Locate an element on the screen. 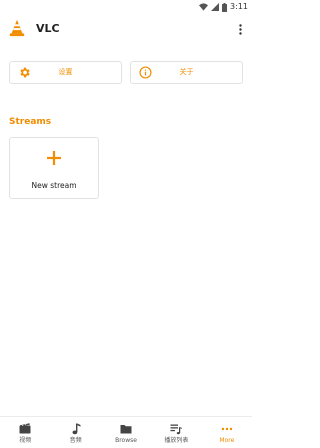  status-time: 3:11 is located at coordinates (239, 6).